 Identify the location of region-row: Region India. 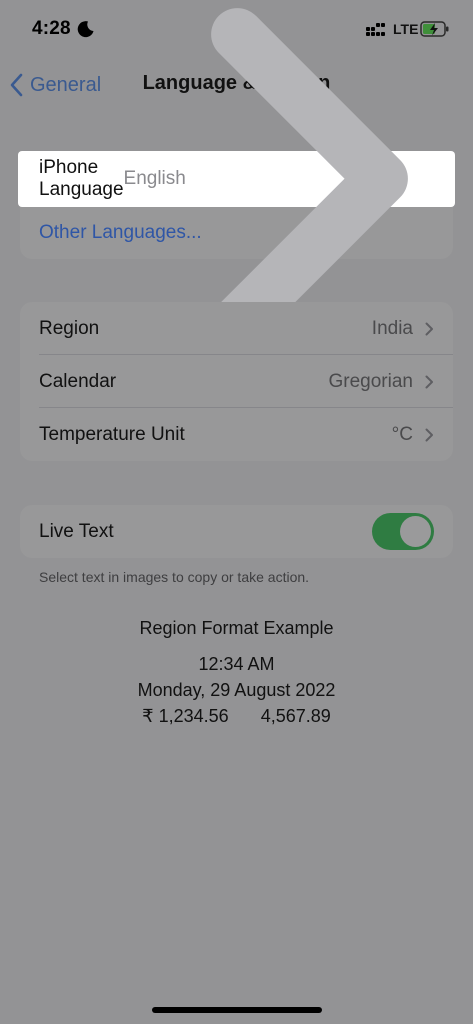
(236, 328).